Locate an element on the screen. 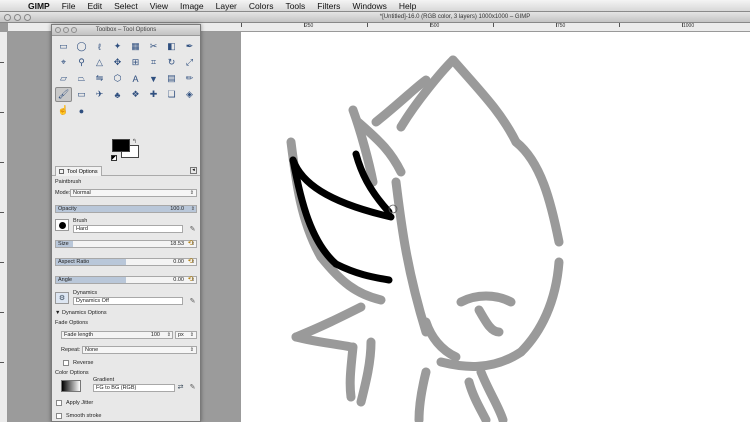 This screenshot has height=422, width=750. app-menu: GIMP is located at coordinates (39, 6).